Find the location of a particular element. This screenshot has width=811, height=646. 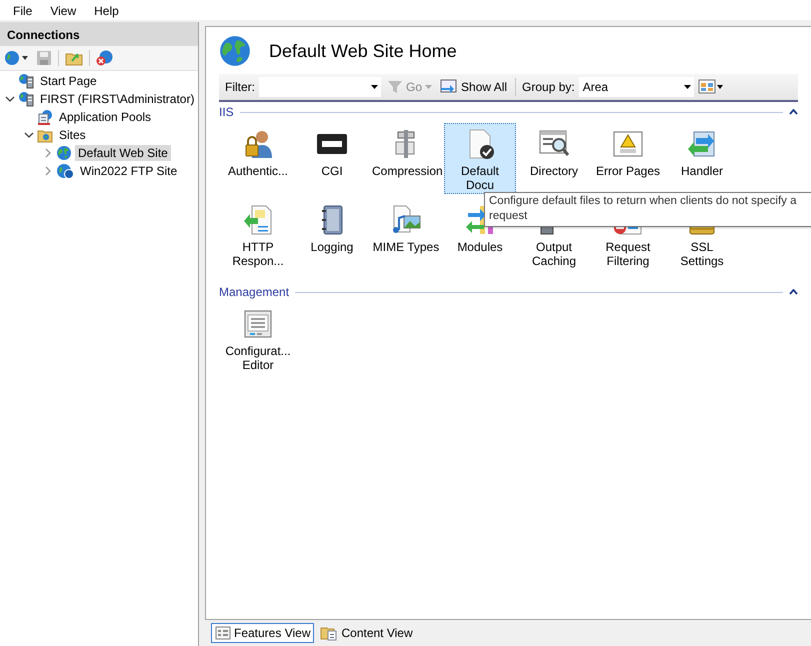

view-options-icon is located at coordinates (711, 87).